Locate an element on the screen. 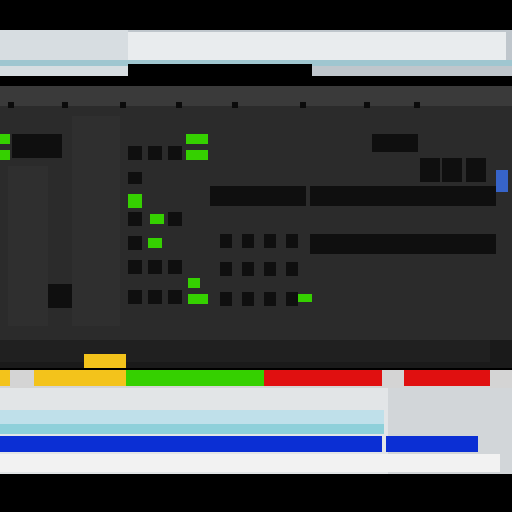  lane-blue is located at coordinates (191, 444).